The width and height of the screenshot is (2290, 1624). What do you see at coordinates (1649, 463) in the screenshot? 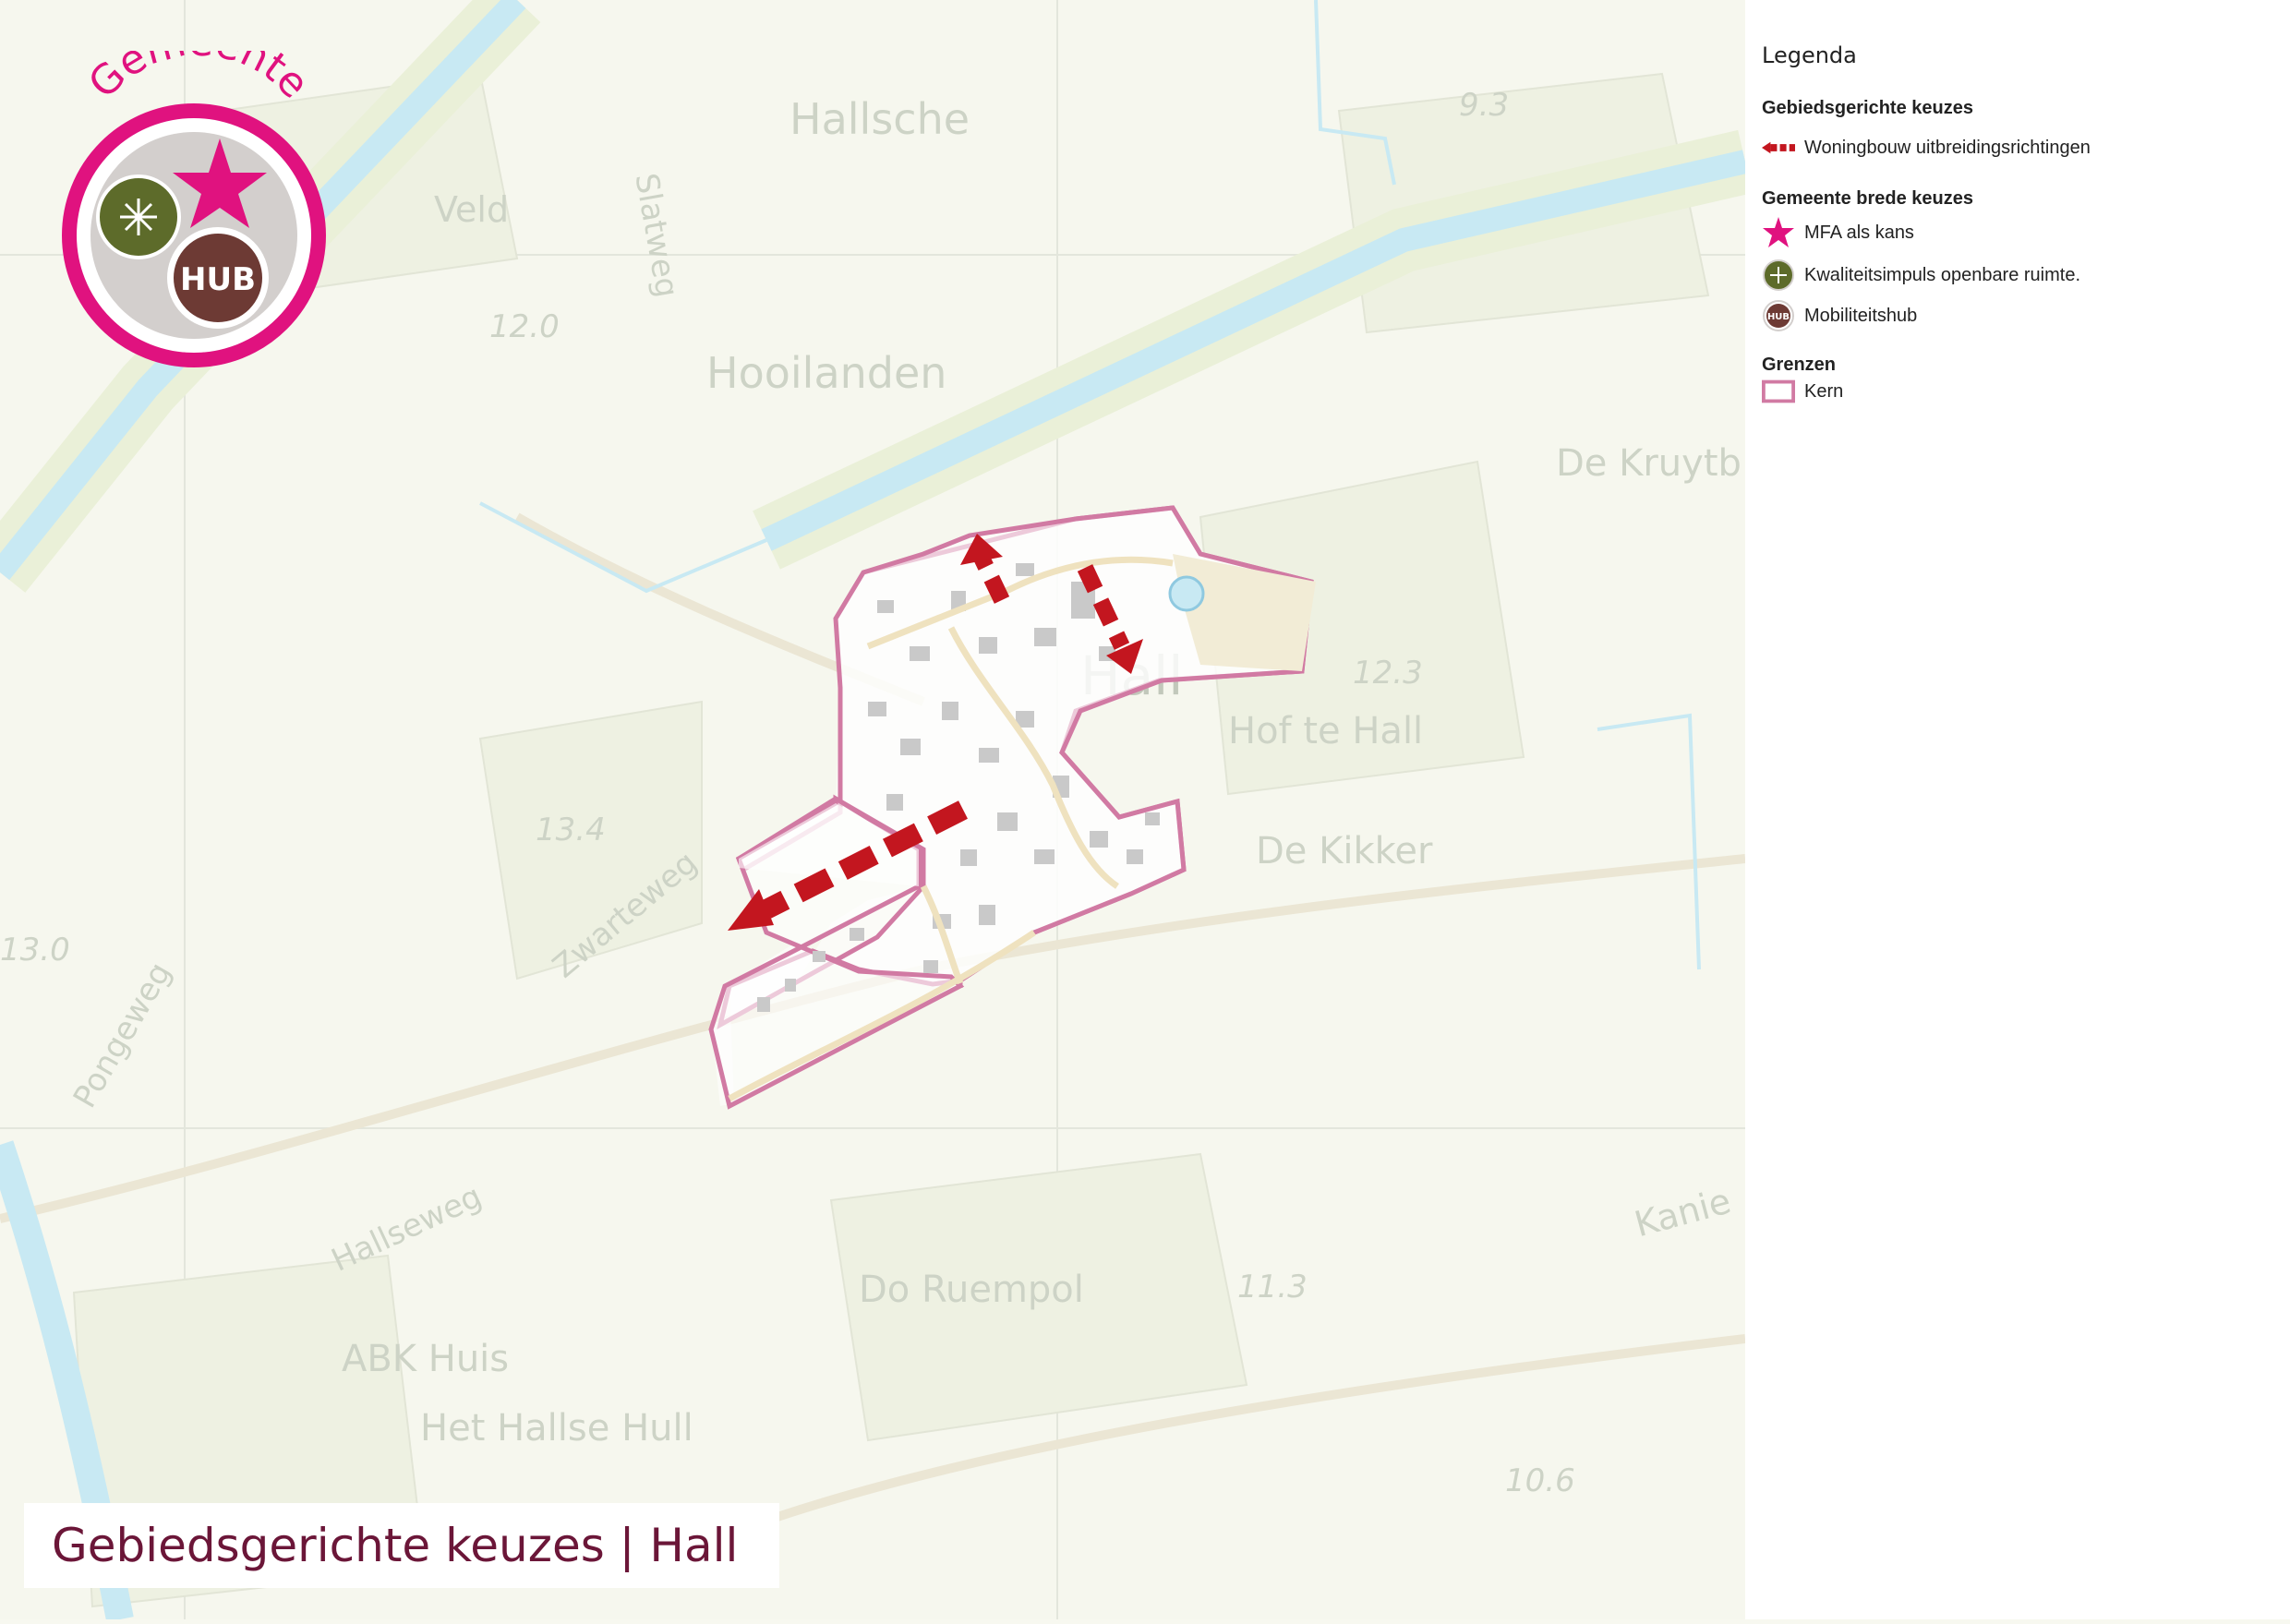
I see `place-label-de-kruytb: De Kruytb` at bounding box center [1649, 463].